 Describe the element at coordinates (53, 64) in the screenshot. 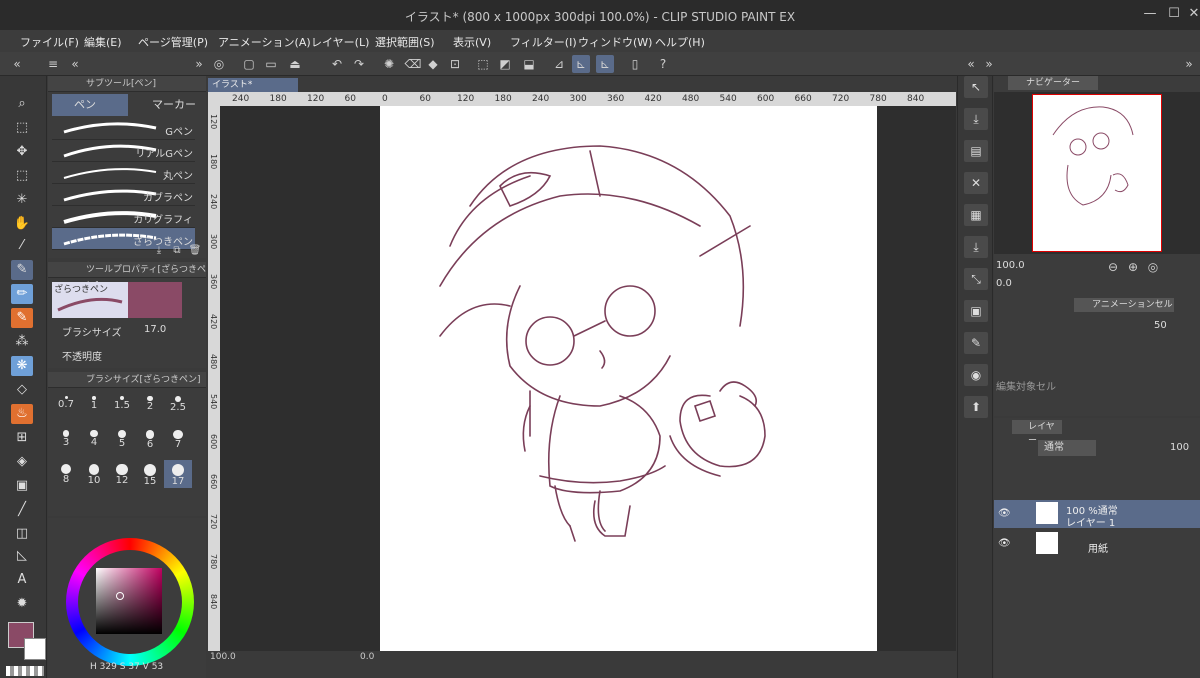

I see `panel-menu-icon: ≡` at that location.